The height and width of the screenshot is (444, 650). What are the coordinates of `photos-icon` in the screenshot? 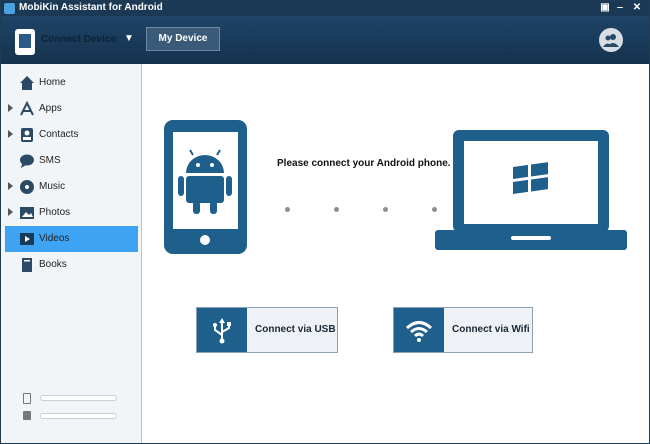 It's located at (27, 213).